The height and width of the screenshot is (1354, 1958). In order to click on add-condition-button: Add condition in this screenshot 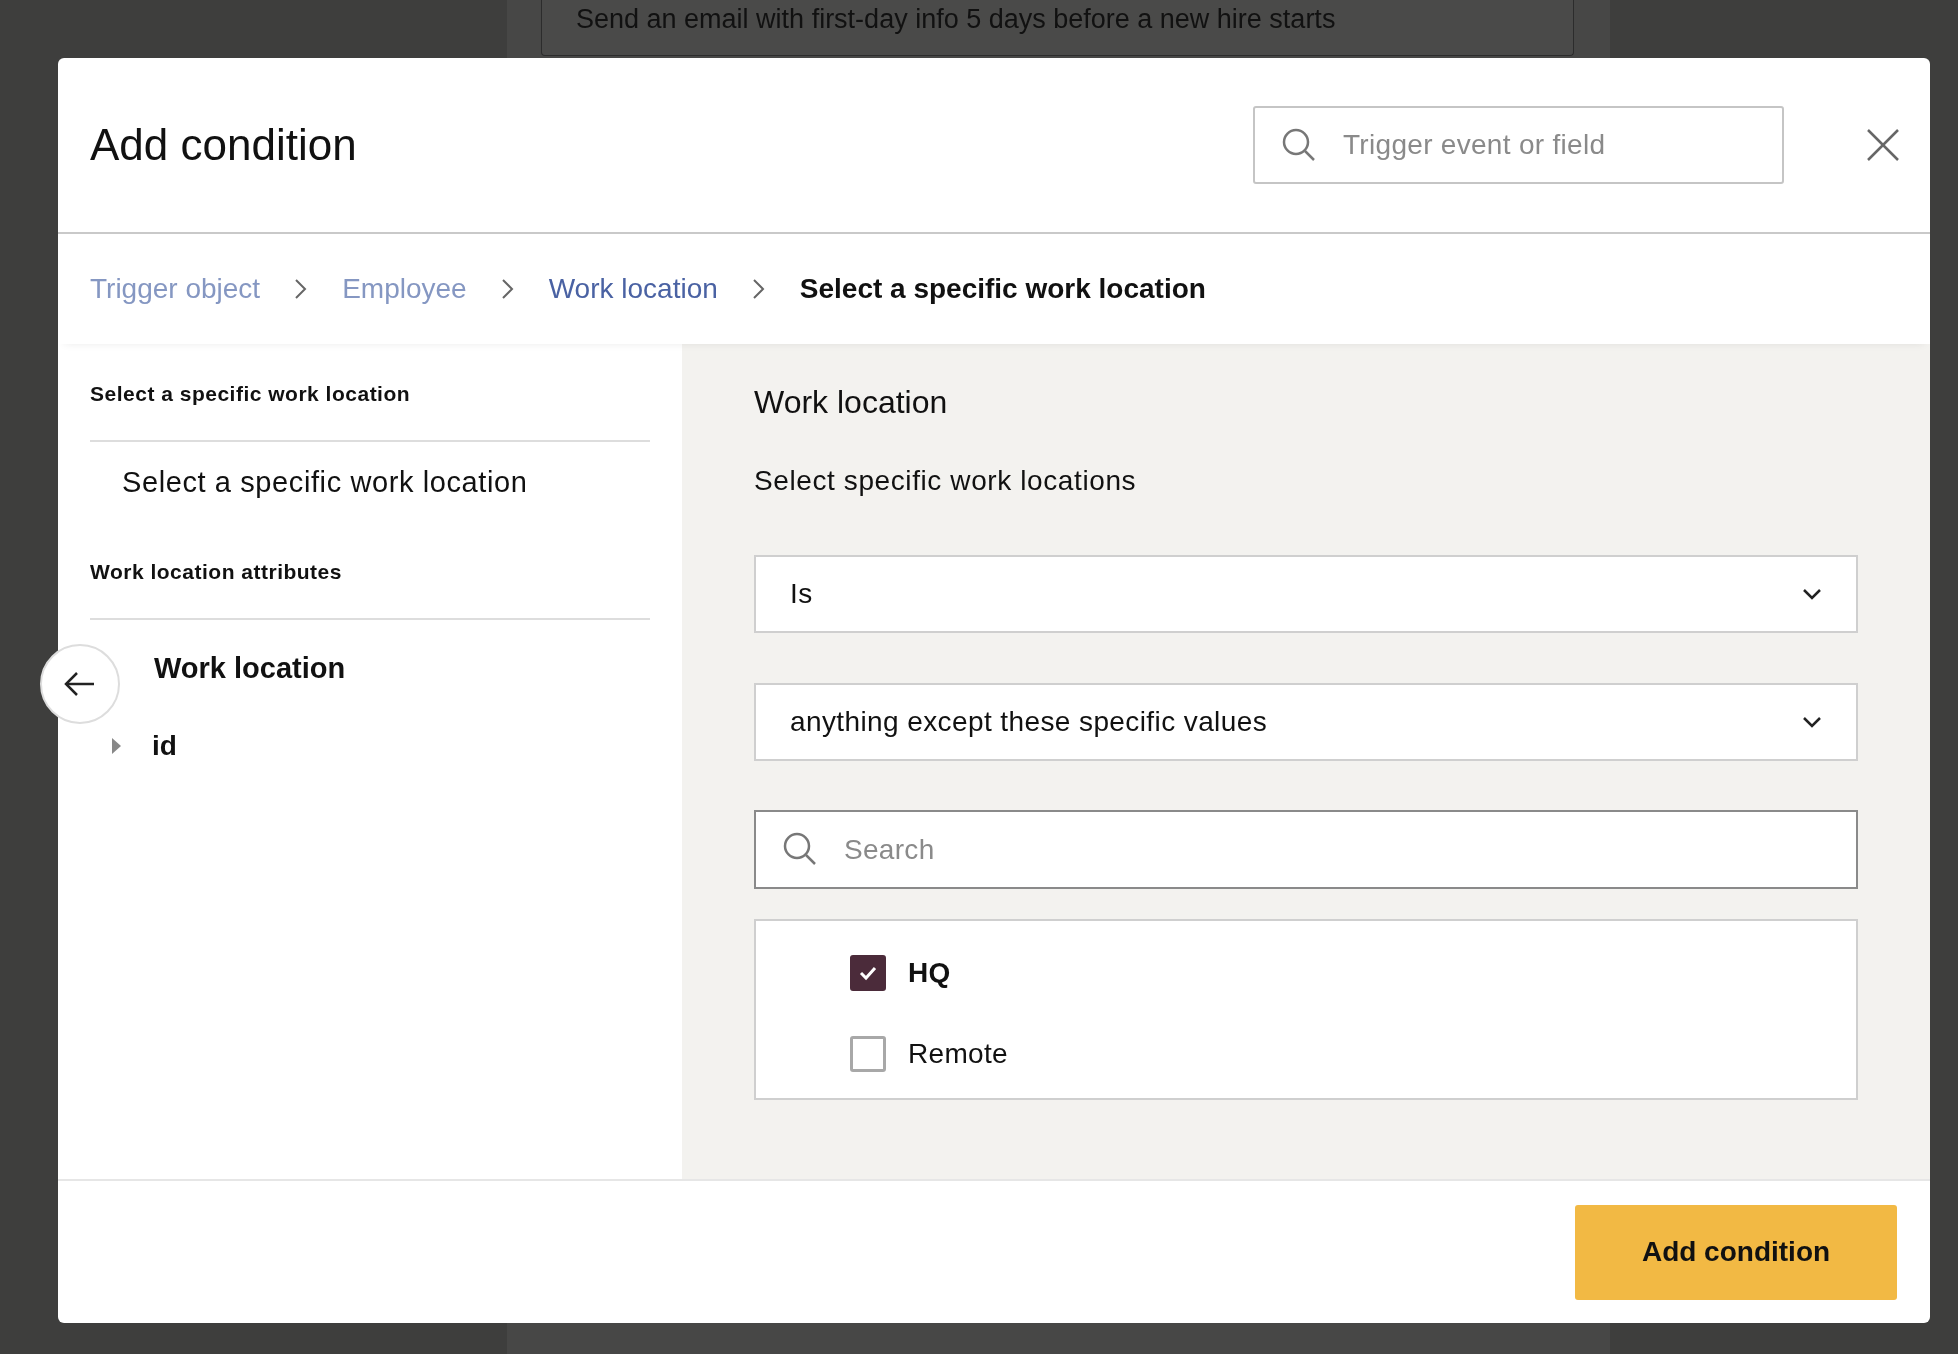, I will do `click(1736, 1252)`.